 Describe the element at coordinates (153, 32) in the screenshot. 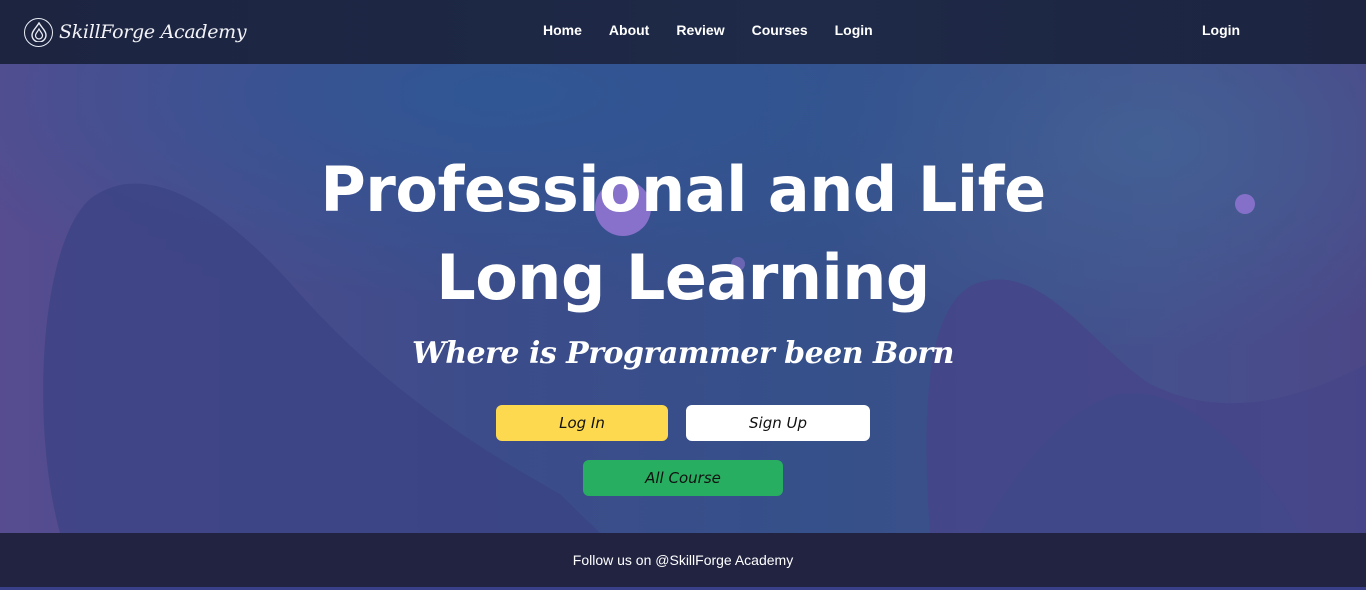

I see `brand-name: SkillForge Academy` at that location.